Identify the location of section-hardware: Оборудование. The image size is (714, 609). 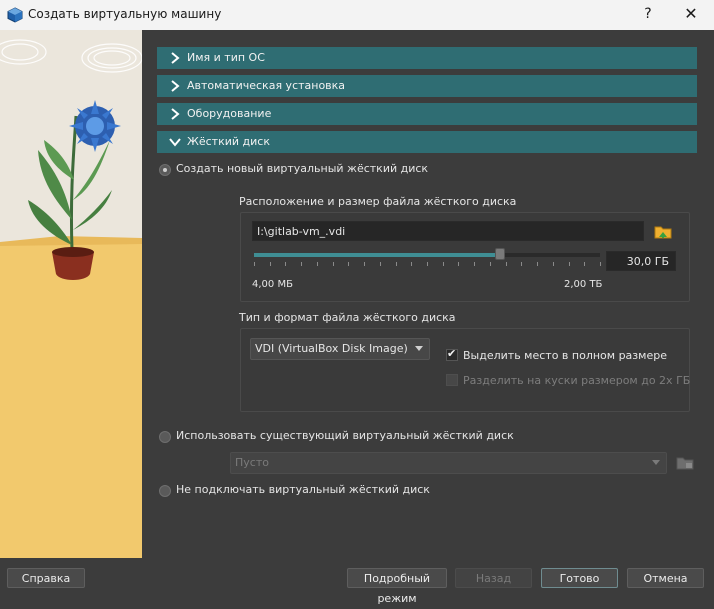
(427, 114).